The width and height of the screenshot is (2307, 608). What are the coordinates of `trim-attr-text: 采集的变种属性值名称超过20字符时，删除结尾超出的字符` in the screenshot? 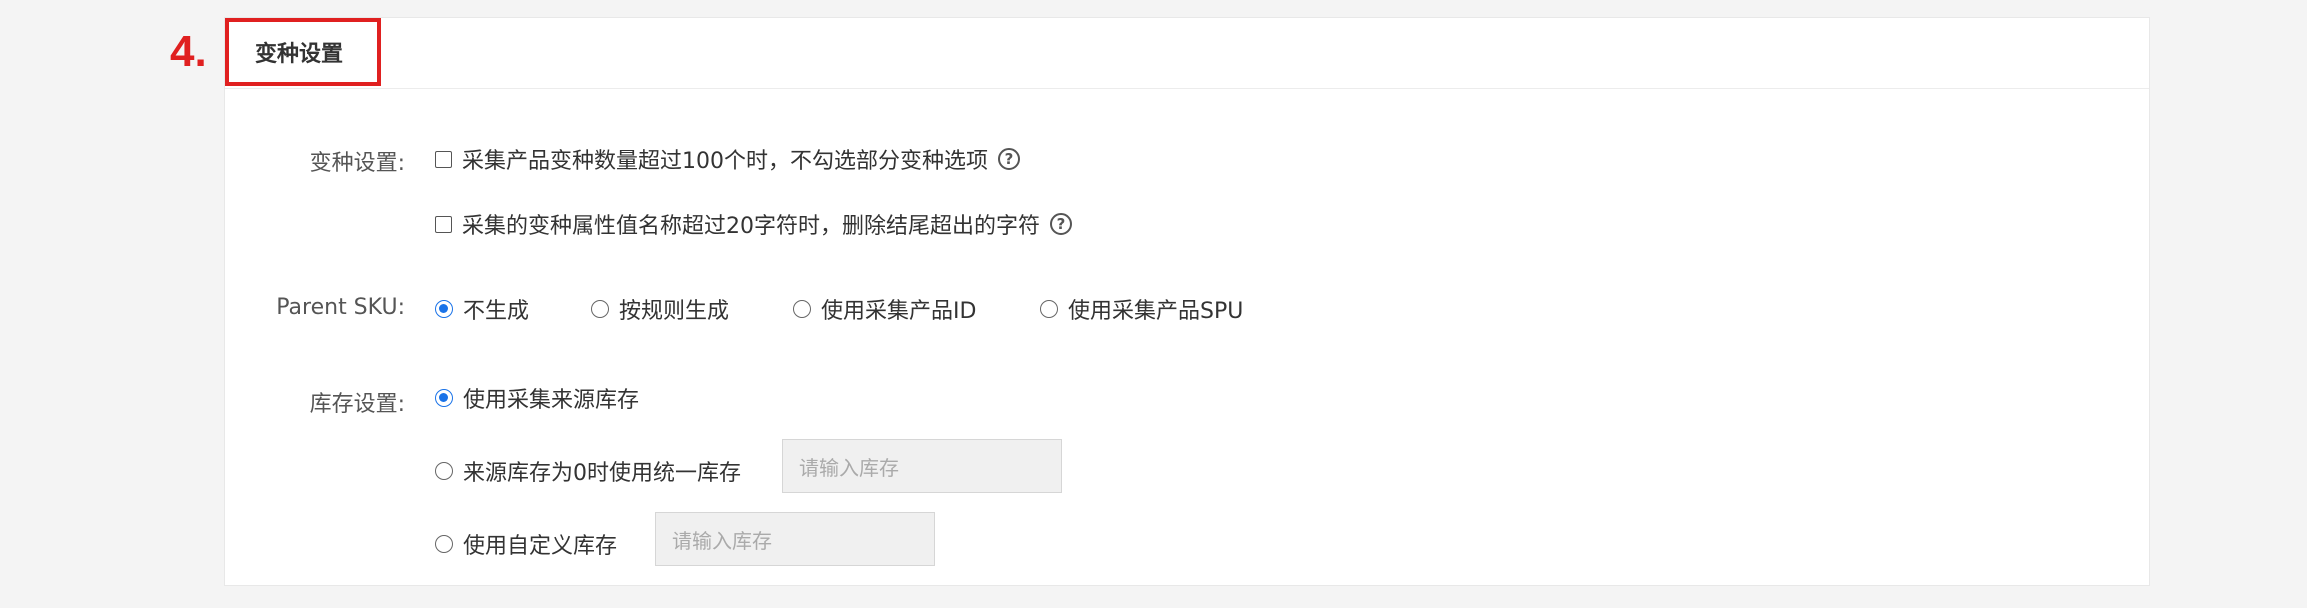 It's located at (751, 226).